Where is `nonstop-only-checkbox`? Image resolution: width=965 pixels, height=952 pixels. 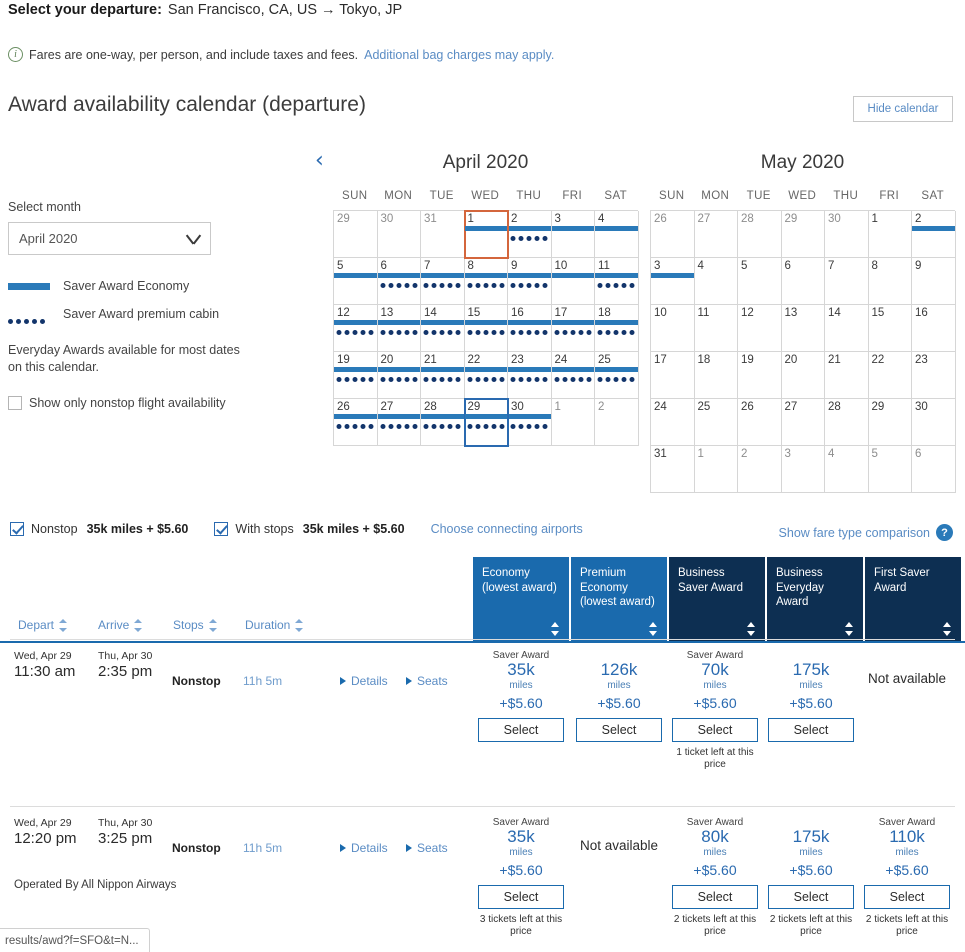
nonstop-only-checkbox is located at coordinates (15, 402).